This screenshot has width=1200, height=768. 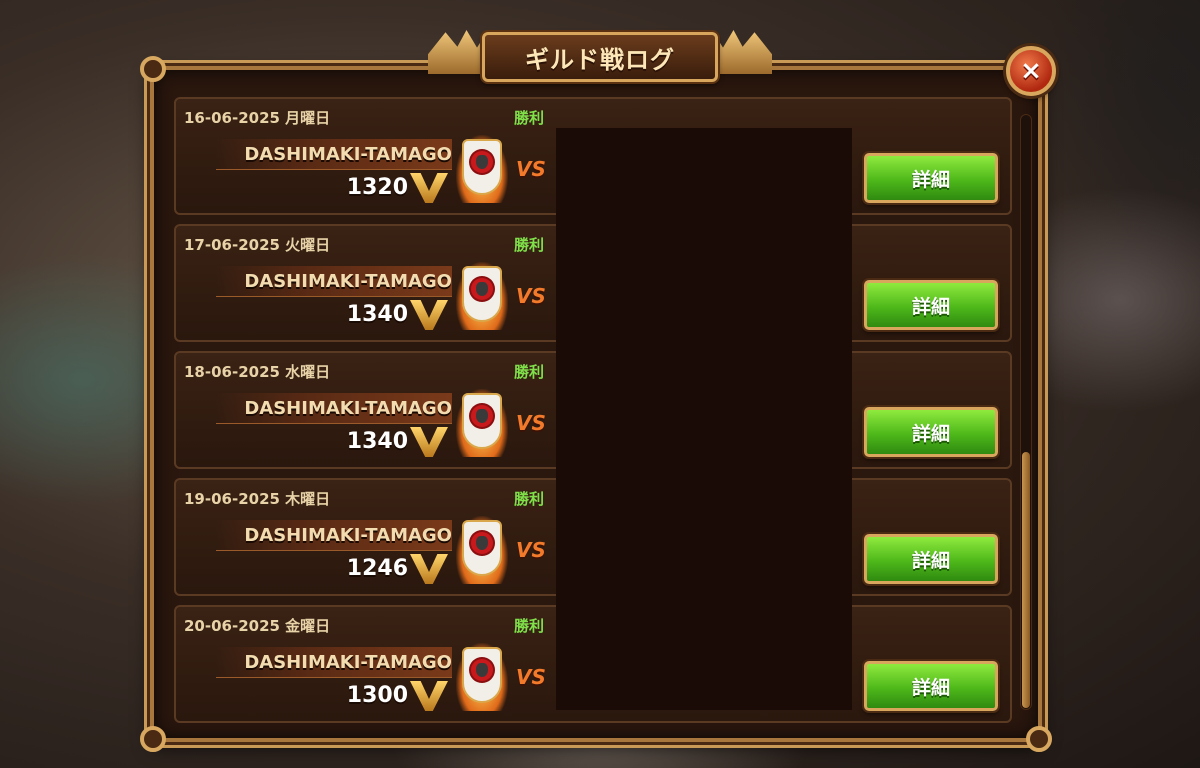 What do you see at coordinates (257, 626) in the screenshot?
I see `entry-date: 20-06-2025 金曜日` at bounding box center [257, 626].